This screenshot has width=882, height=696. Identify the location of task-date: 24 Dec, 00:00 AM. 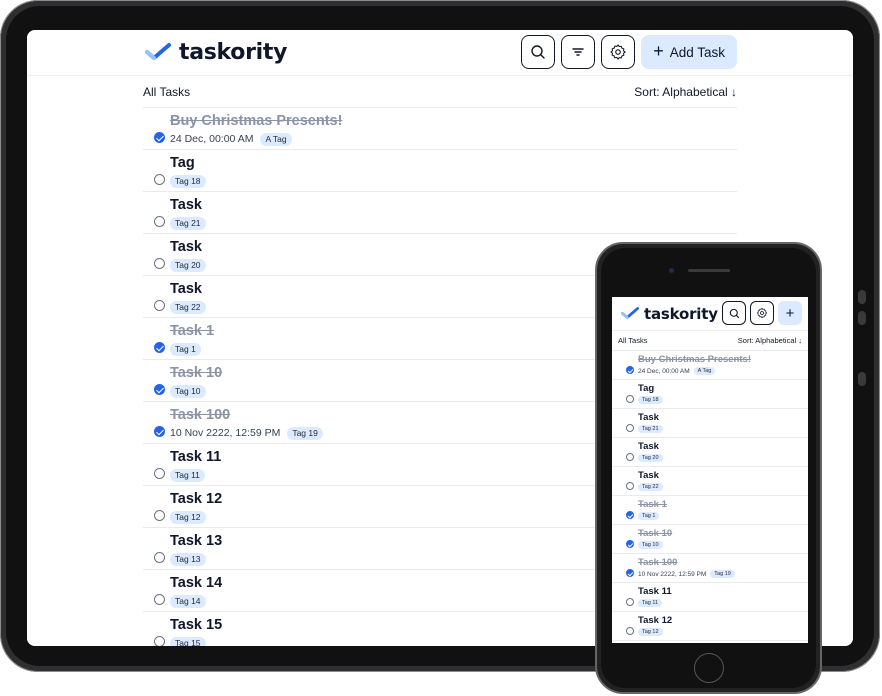
(664, 371).